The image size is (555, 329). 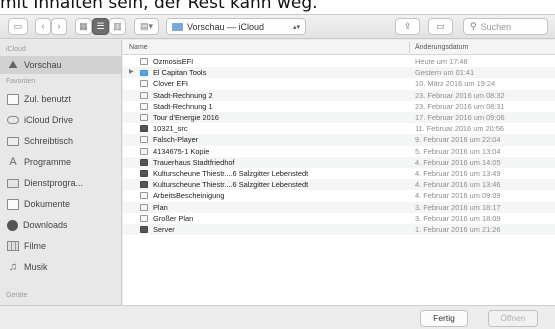 What do you see at coordinates (513, 318) in the screenshot?
I see `open-button: Öffnen` at bounding box center [513, 318].